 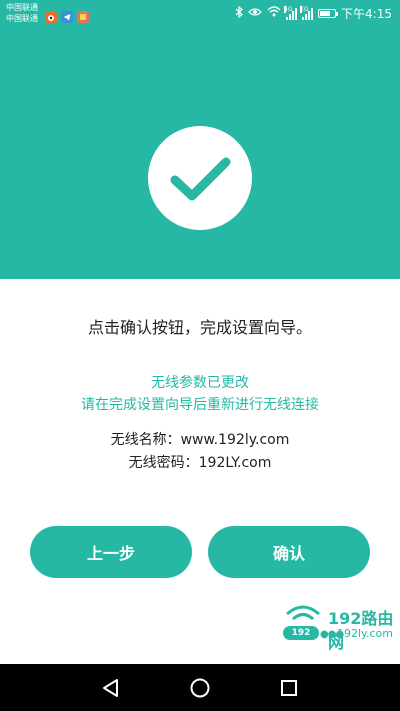 What do you see at coordinates (83, 15) in the screenshot?
I see `photos-icon` at bounding box center [83, 15].